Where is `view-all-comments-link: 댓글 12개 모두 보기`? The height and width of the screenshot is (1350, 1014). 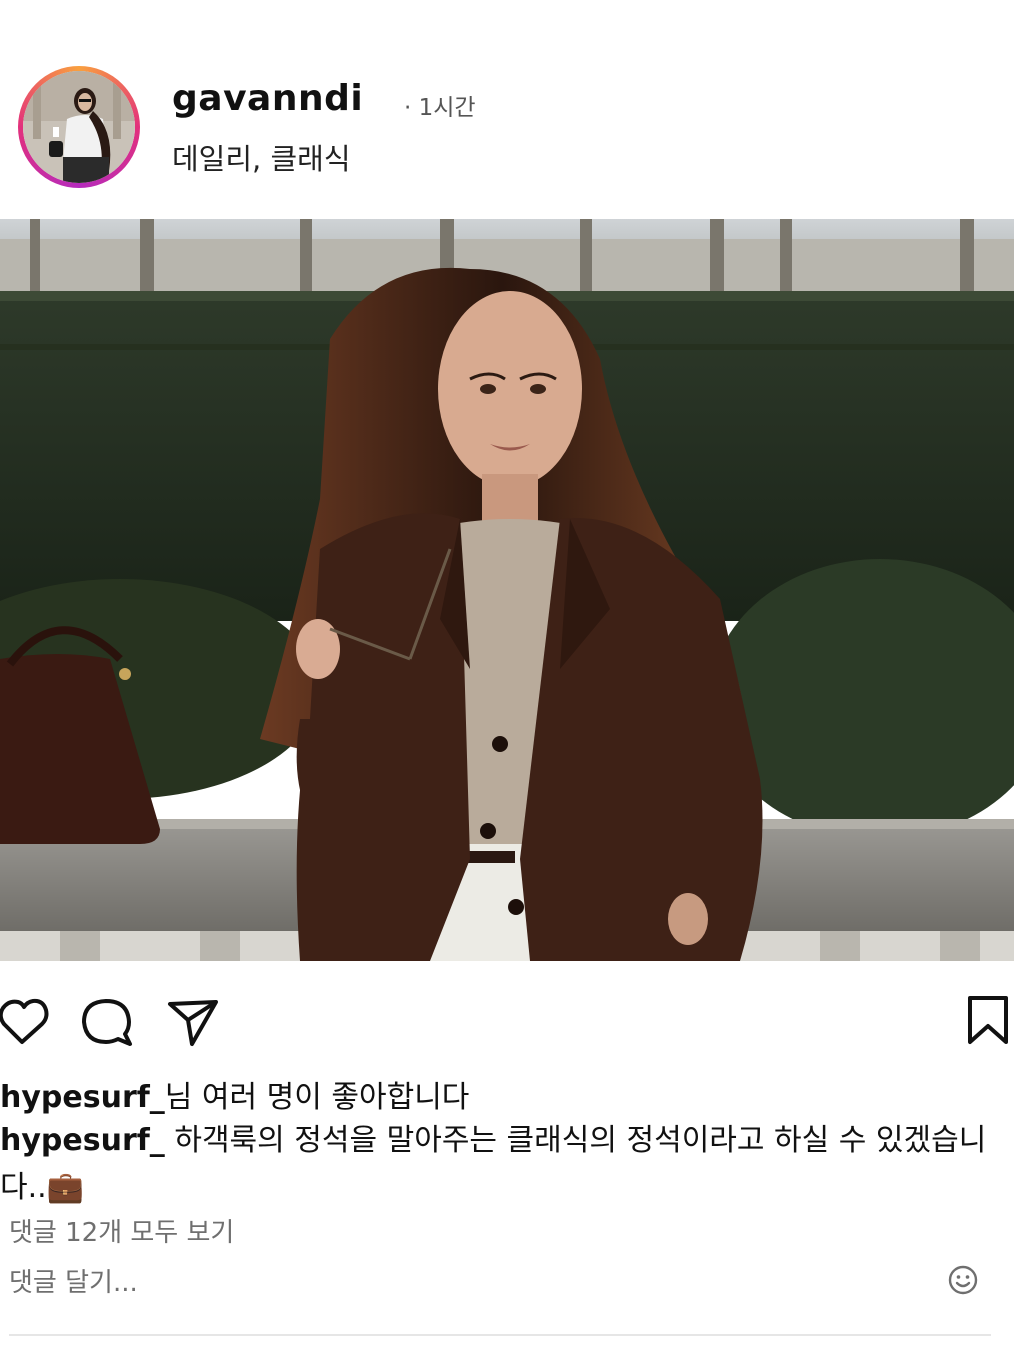 view-all-comments-link: 댓글 12개 모두 보기 is located at coordinates (121, 1230).